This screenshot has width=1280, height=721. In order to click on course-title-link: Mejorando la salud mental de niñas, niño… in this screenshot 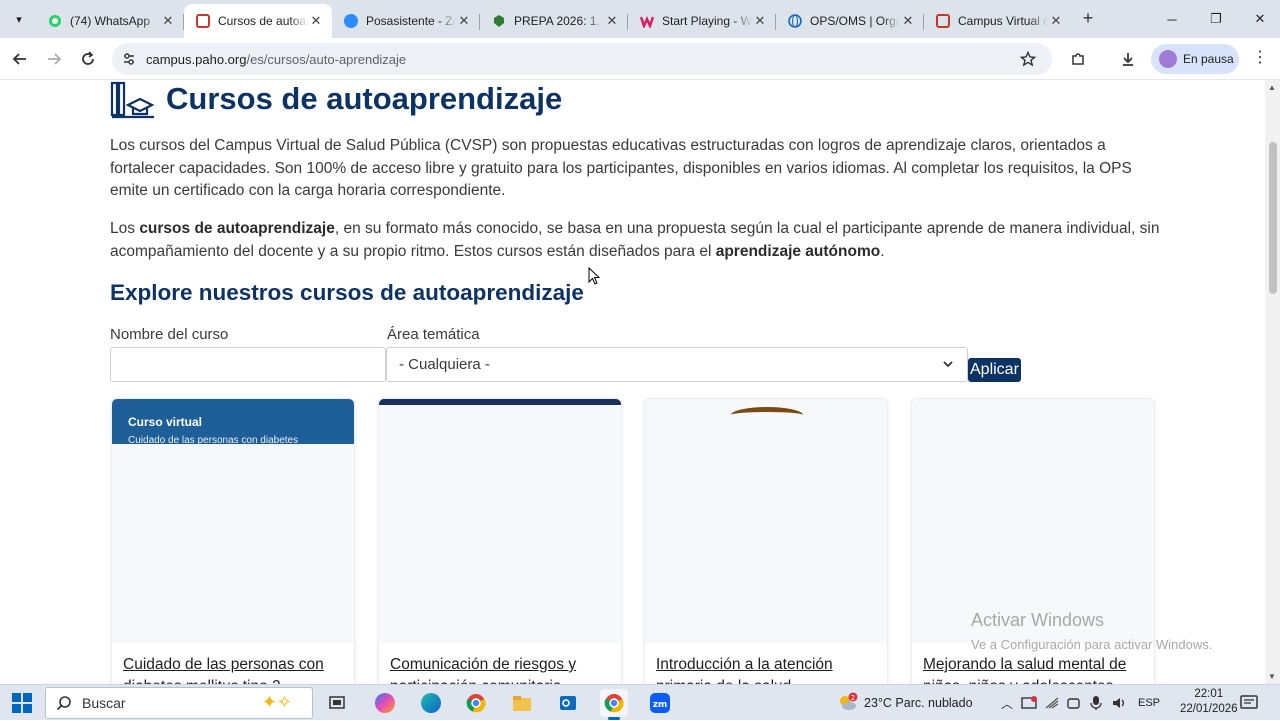, I will do `click(1034, 669)`.